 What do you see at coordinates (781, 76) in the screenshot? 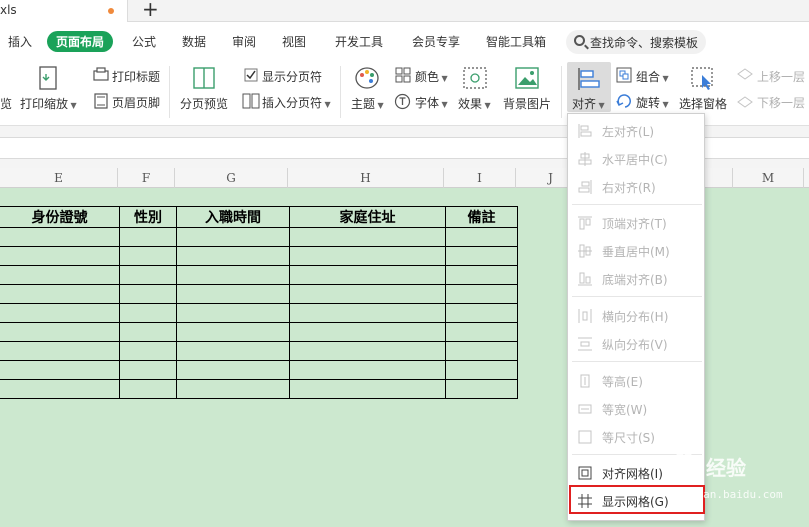
I see `bring-forward-button: 上移一层` at bounding box center [781, 76].